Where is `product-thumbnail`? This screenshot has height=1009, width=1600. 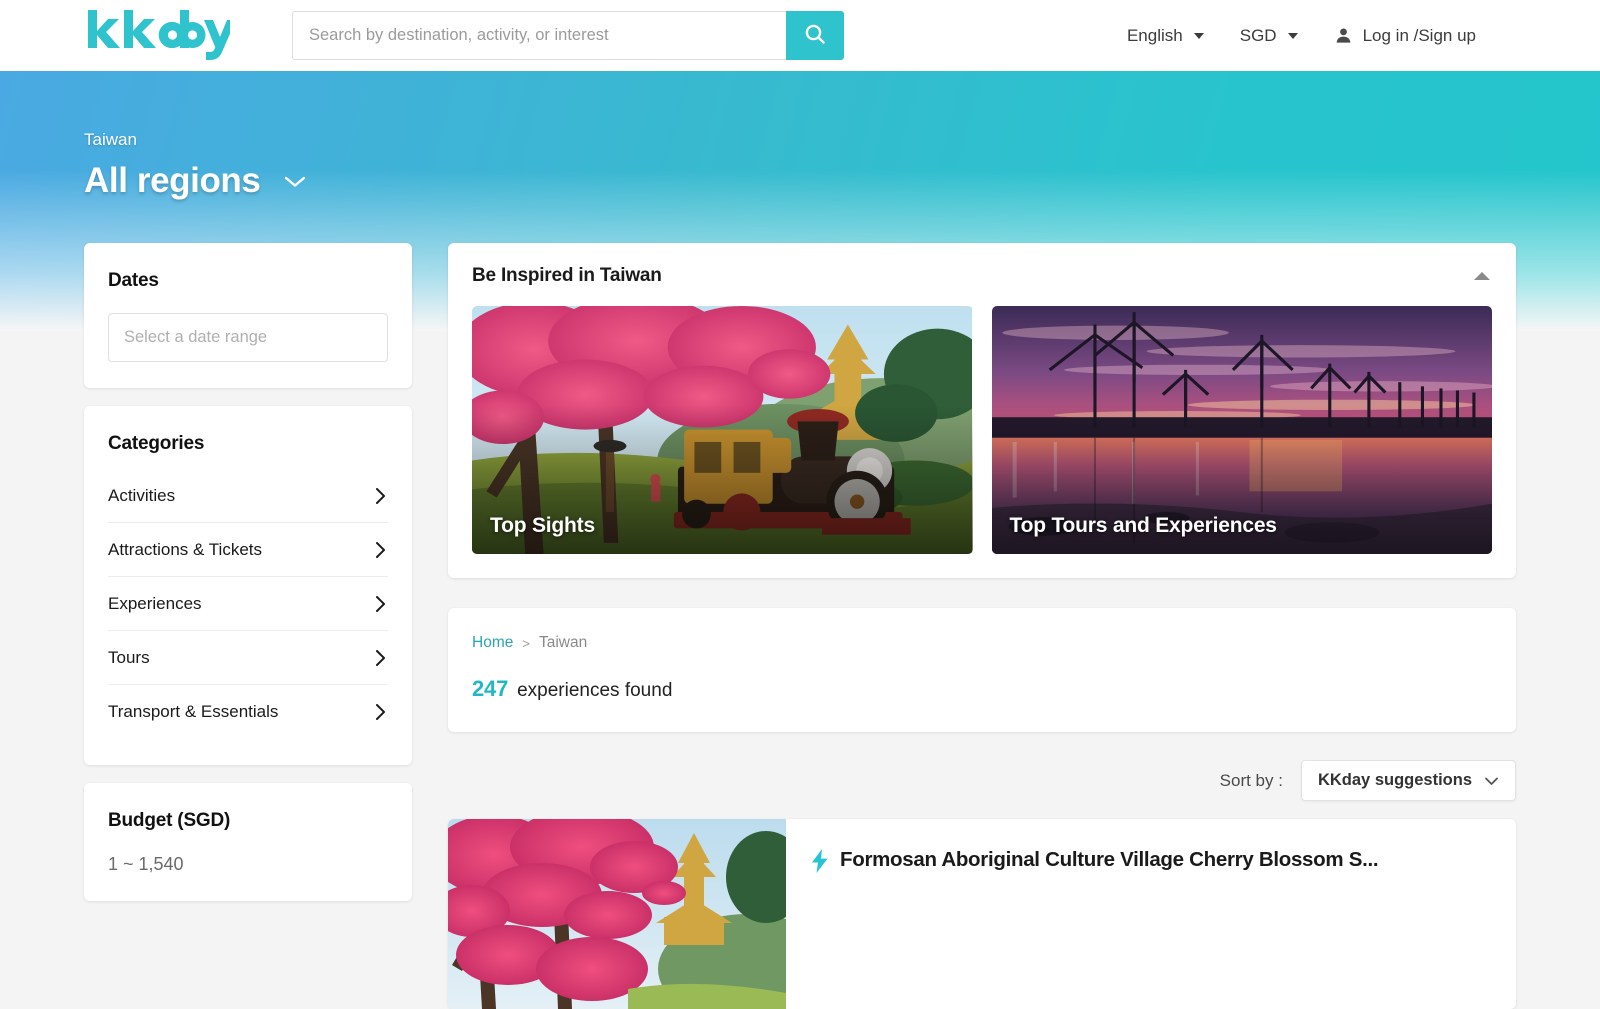 product-thumbnail is located at coordinates (643, 914).